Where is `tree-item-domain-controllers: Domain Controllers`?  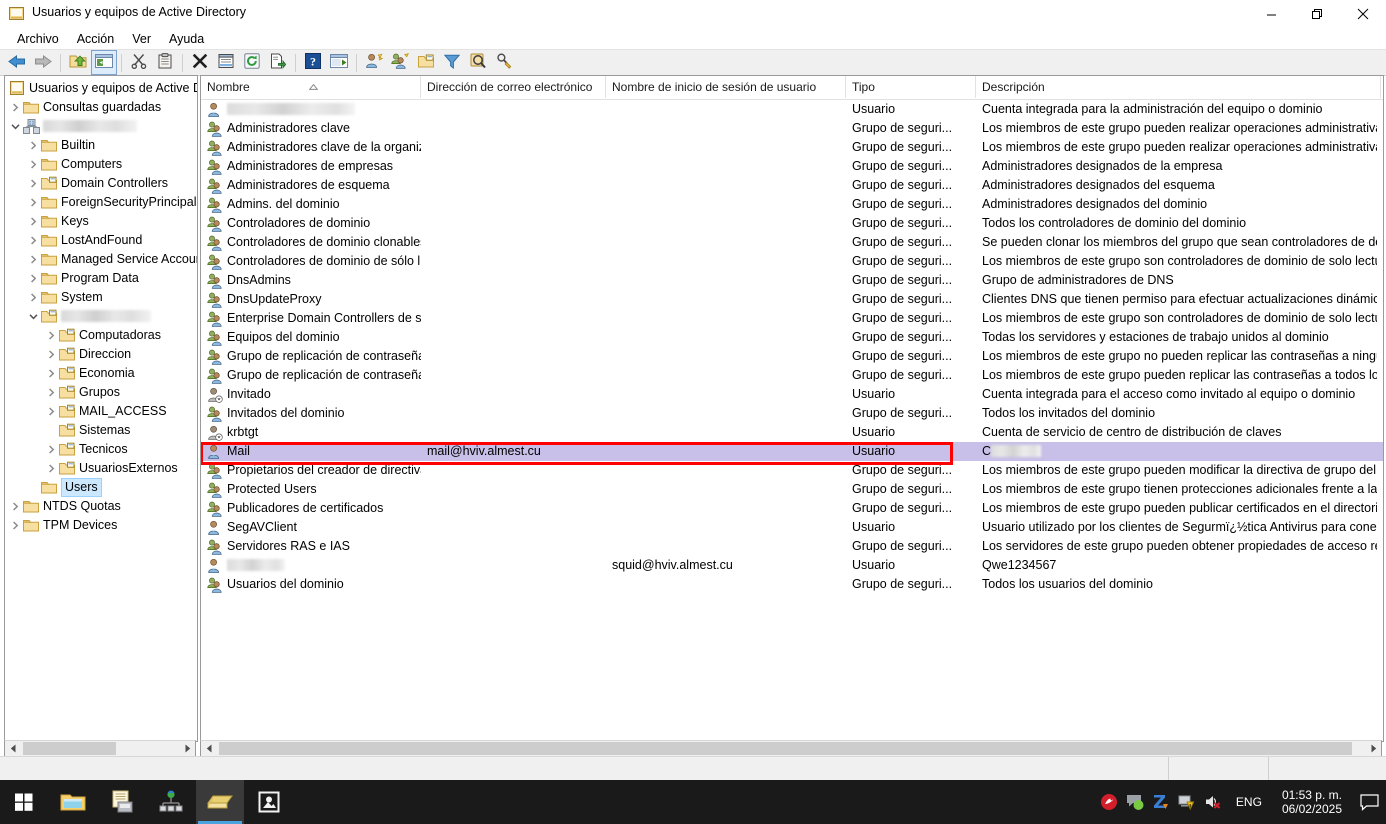 tree-item-domain-controllers: Domain Controllers is located at coordinates (101, 183).